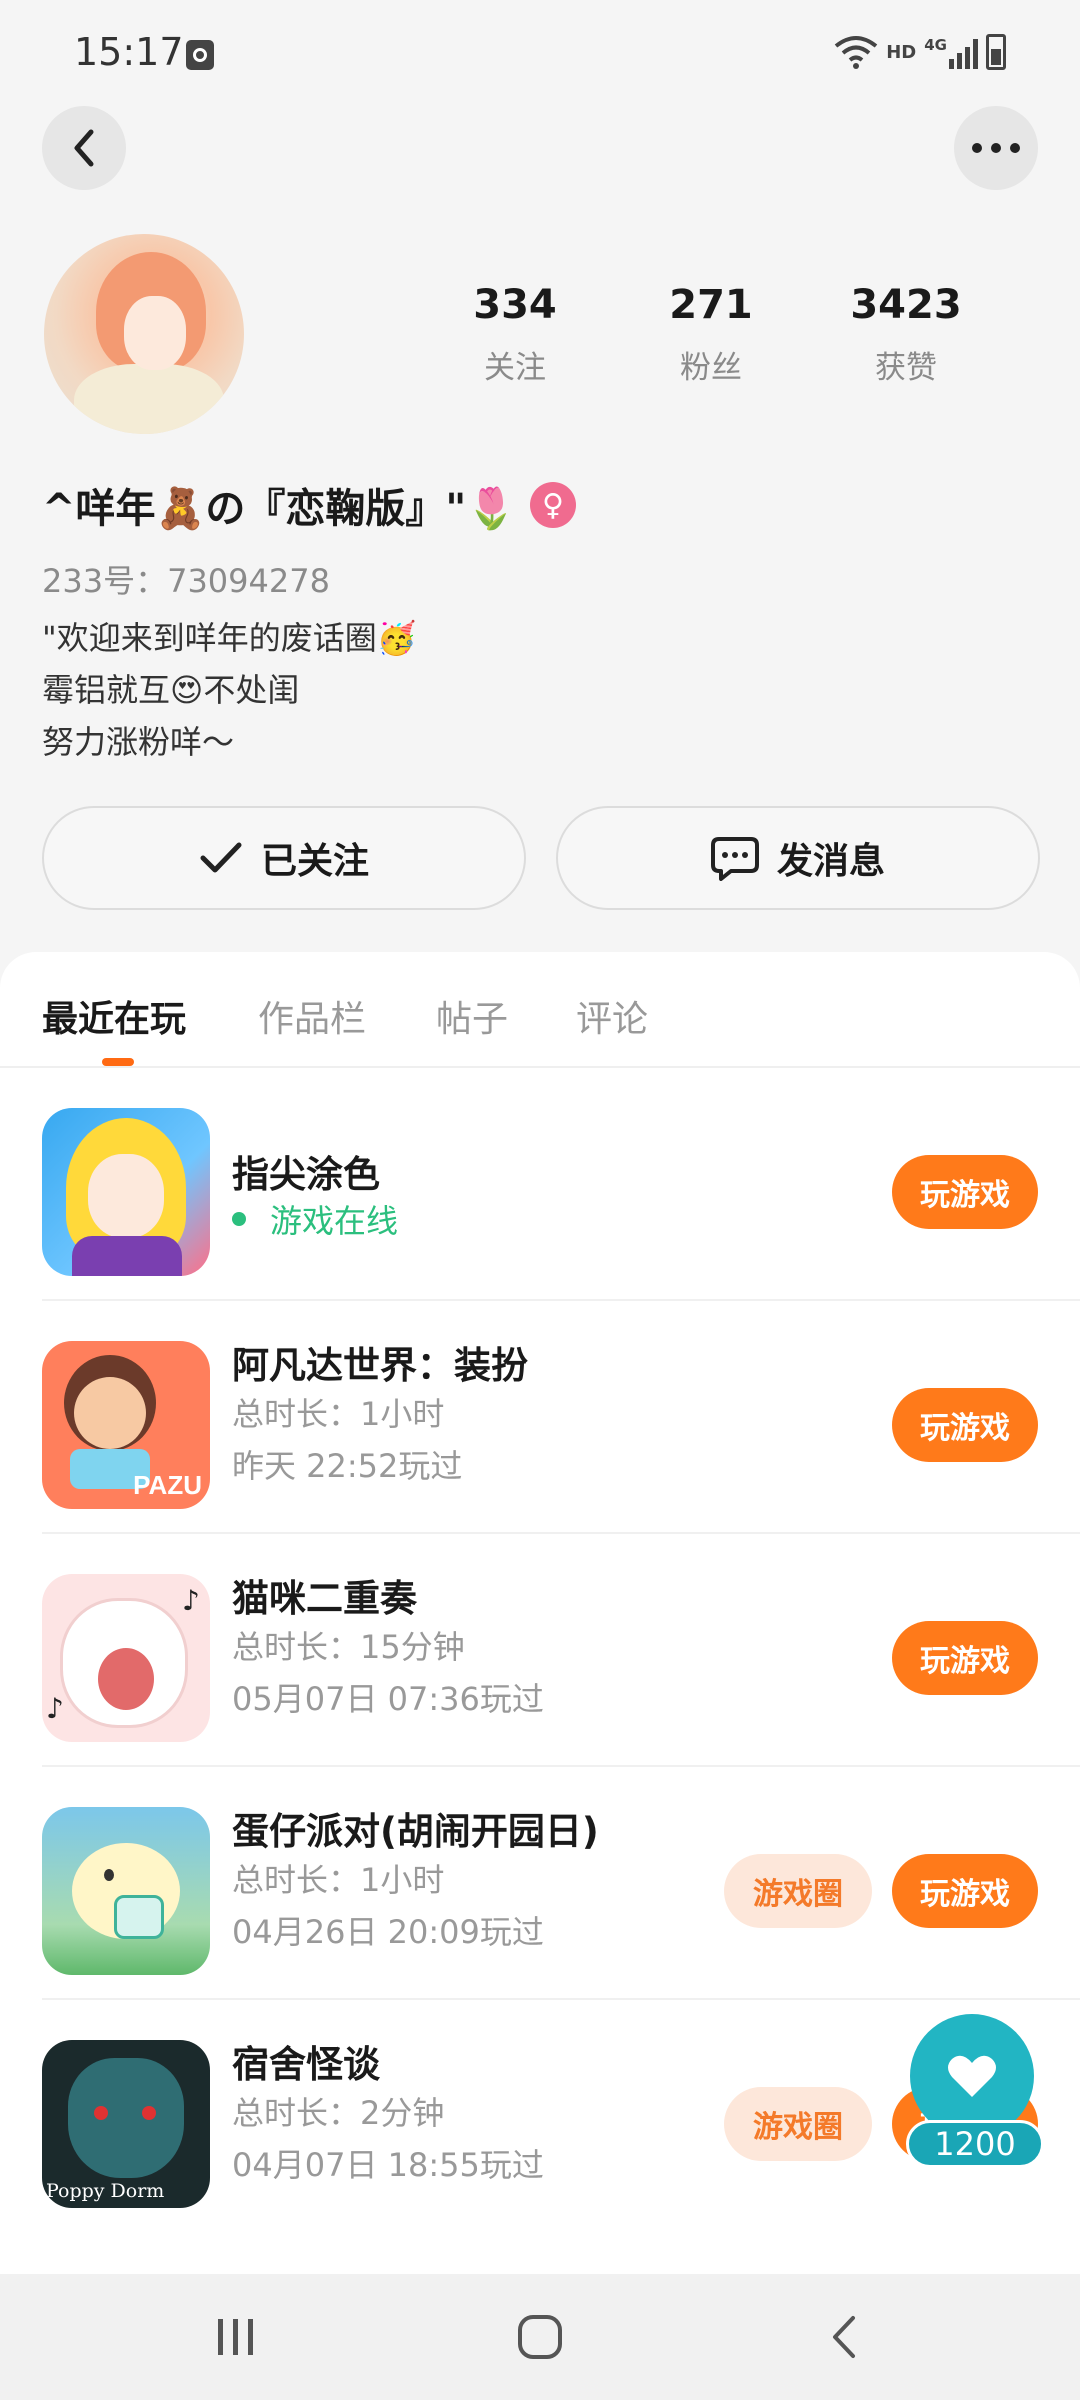 The height and width of the screenshot is (2400, 1080). What do you see at coordinates (996, 52) in the screenshot?
I see `battery-icon` at bounding box center [996, 52].